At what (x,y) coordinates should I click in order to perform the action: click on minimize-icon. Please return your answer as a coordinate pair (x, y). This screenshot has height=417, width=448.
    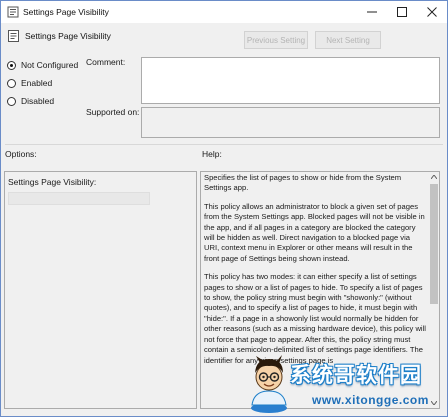
    Looking at the image, I should click on (372, 12).